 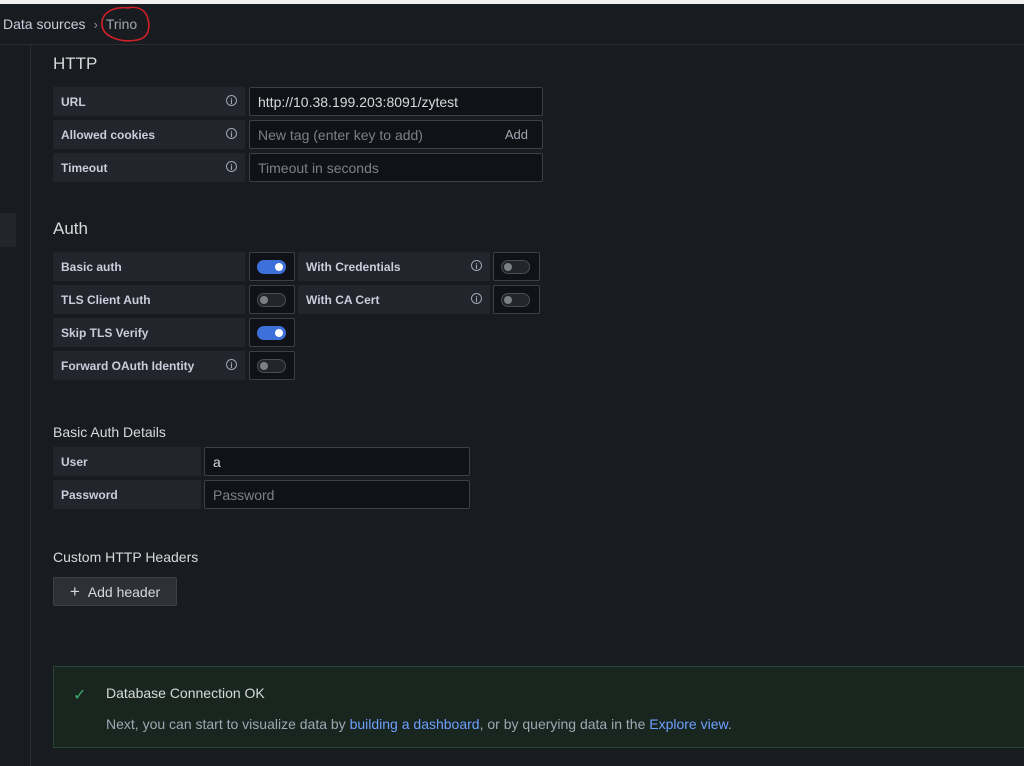 I want to click on with-ca-cert-label-text: With CA Cert, so click(x=343, y=299).